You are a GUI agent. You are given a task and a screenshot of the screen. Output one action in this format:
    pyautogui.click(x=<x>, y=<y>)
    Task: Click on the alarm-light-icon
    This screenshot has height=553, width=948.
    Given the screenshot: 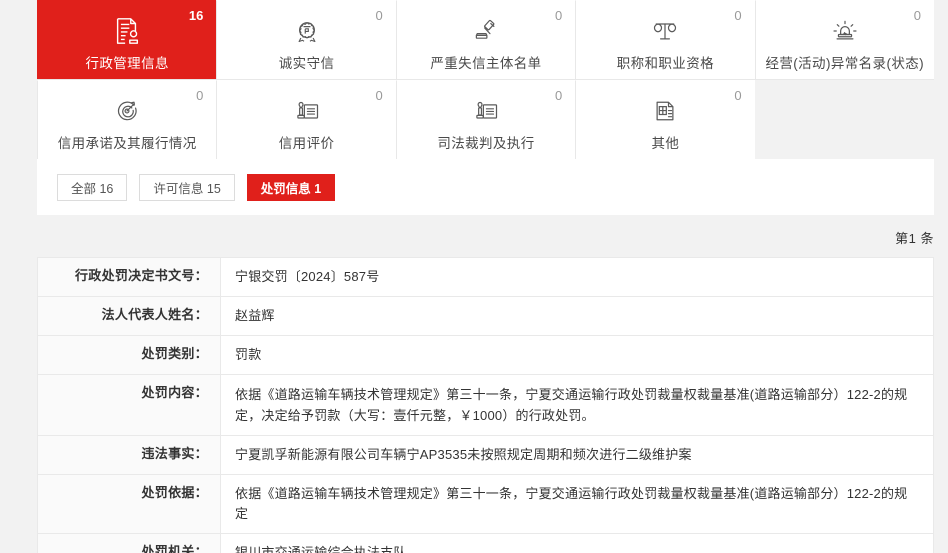 What is the action you would take?
    pyautogui.click(x=845, y=31)
    